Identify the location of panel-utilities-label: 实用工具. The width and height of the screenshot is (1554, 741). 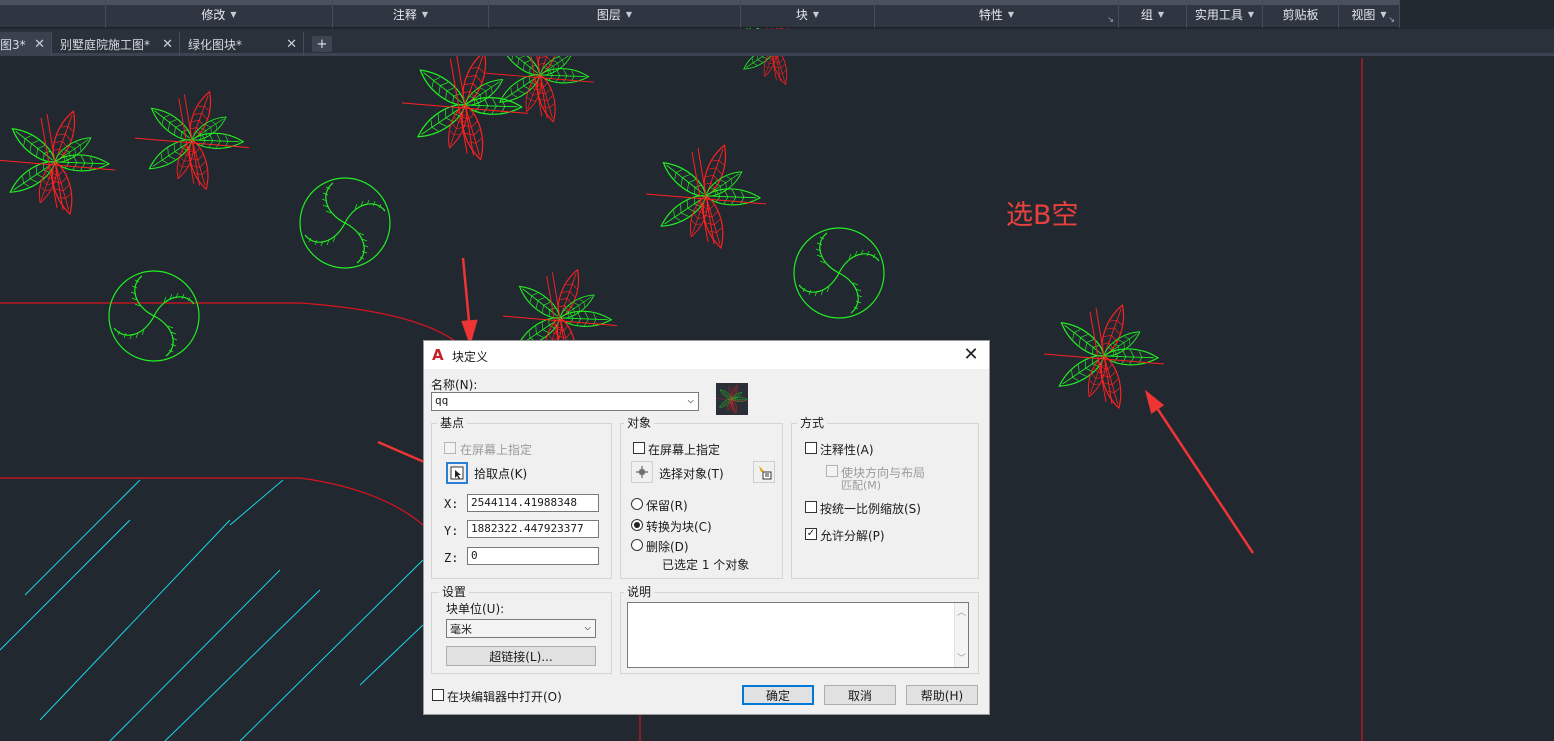
(1218, 14).